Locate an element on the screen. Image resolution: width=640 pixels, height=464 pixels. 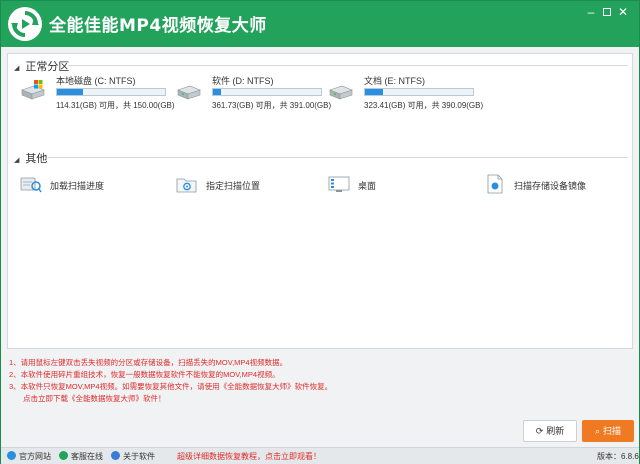
about-software-link: 关于软件 is located at coordinates (133, 456).